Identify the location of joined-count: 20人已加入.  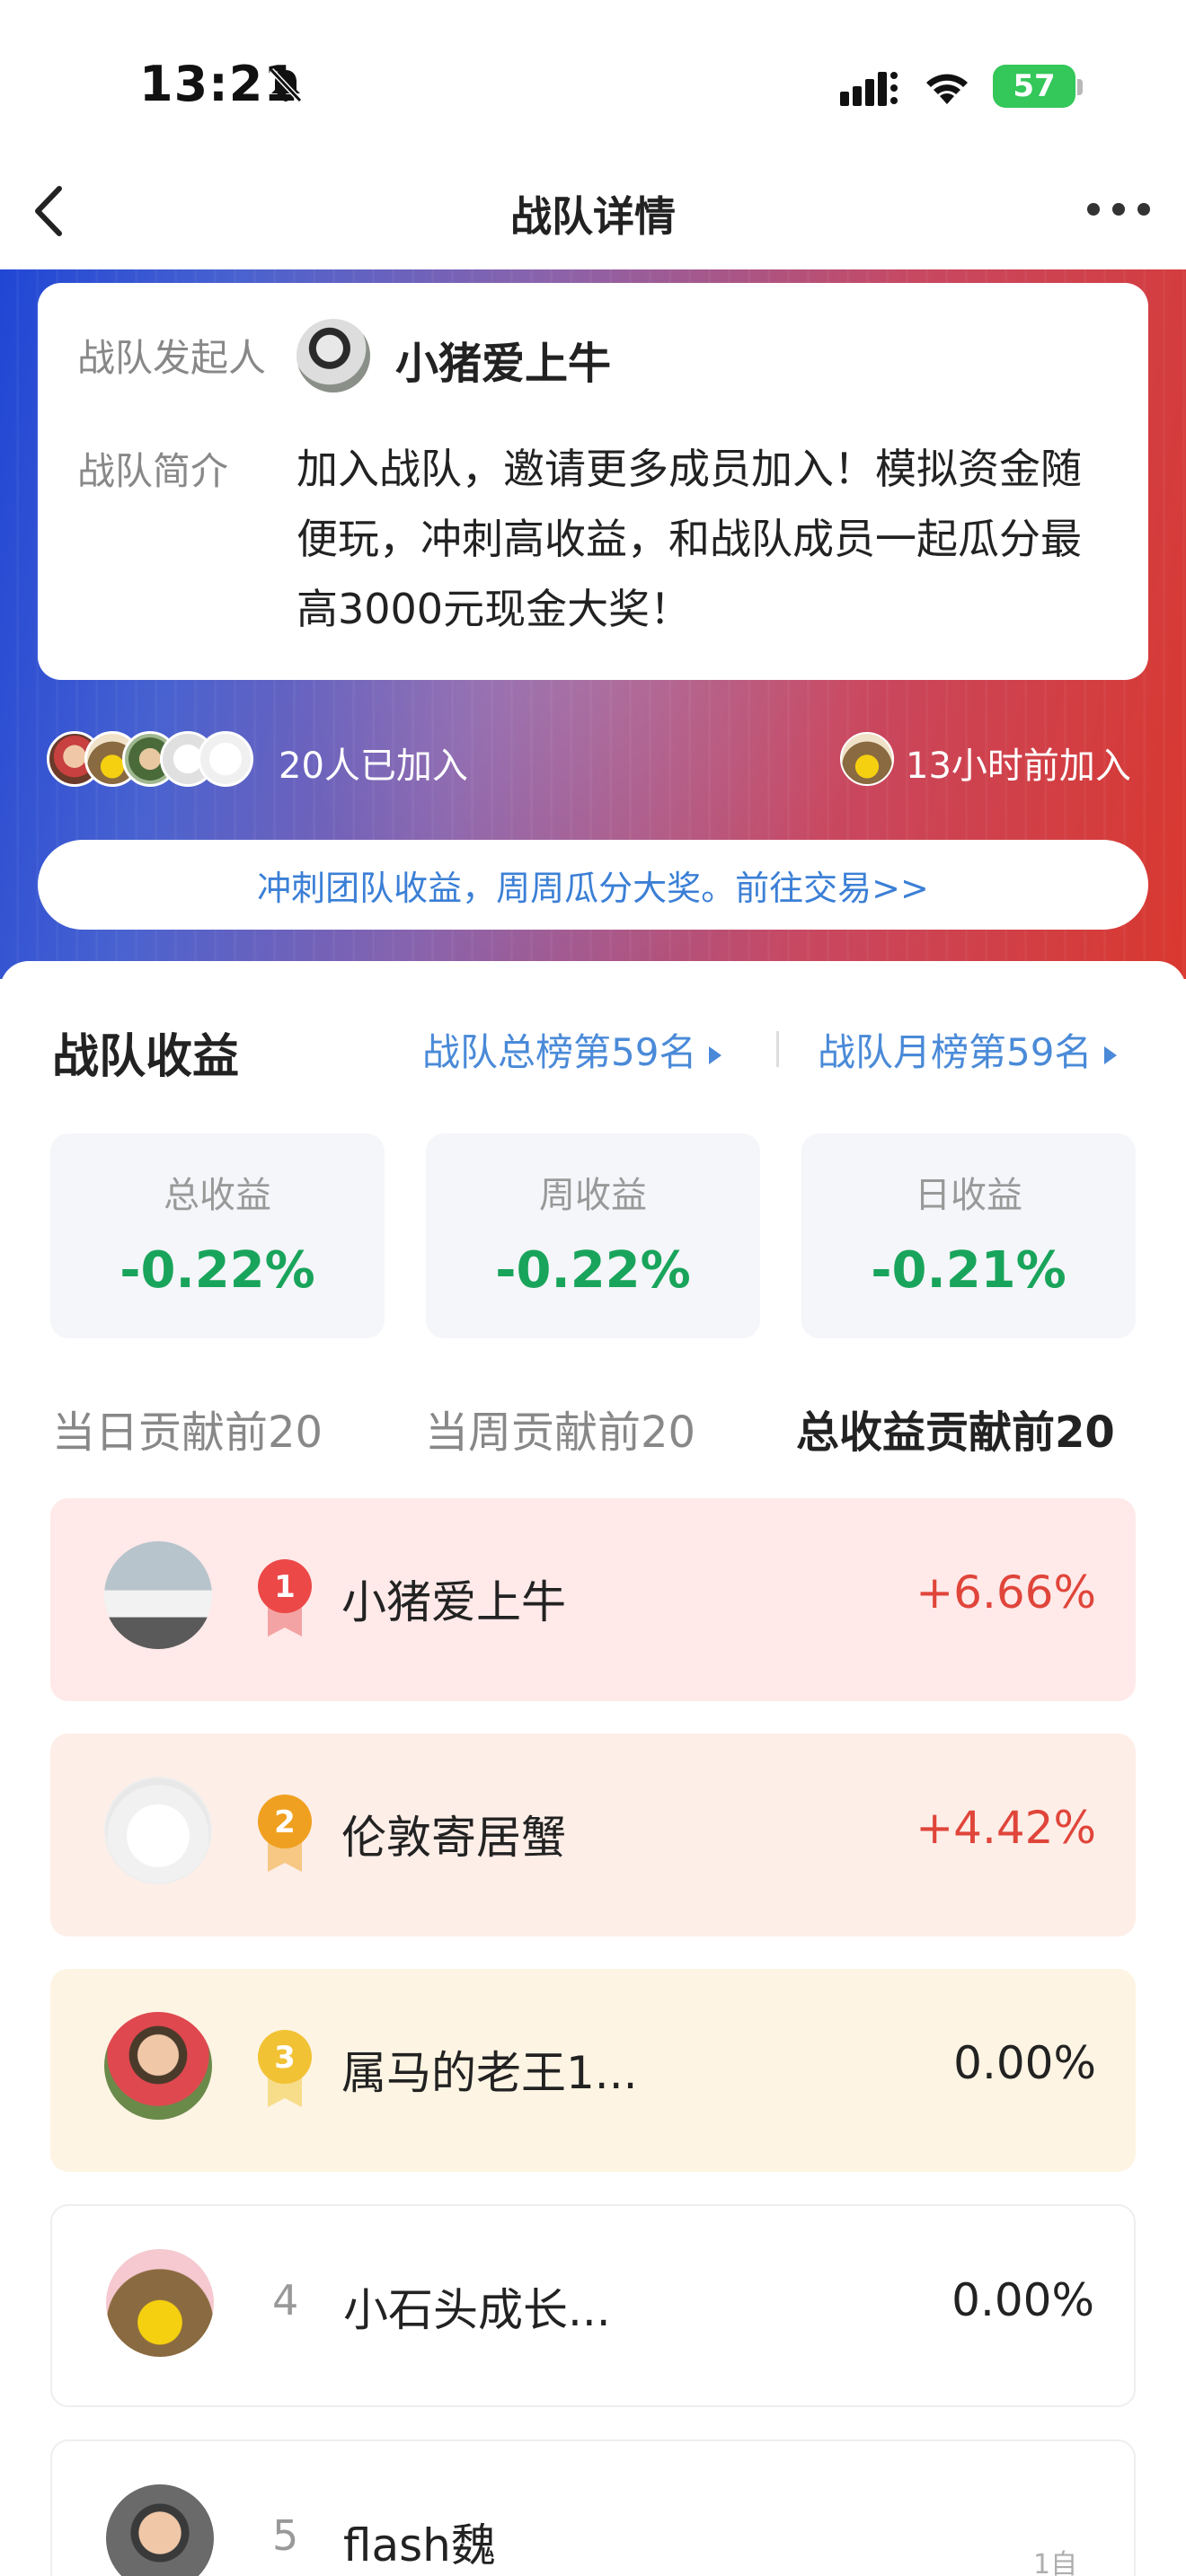
(373, 766).